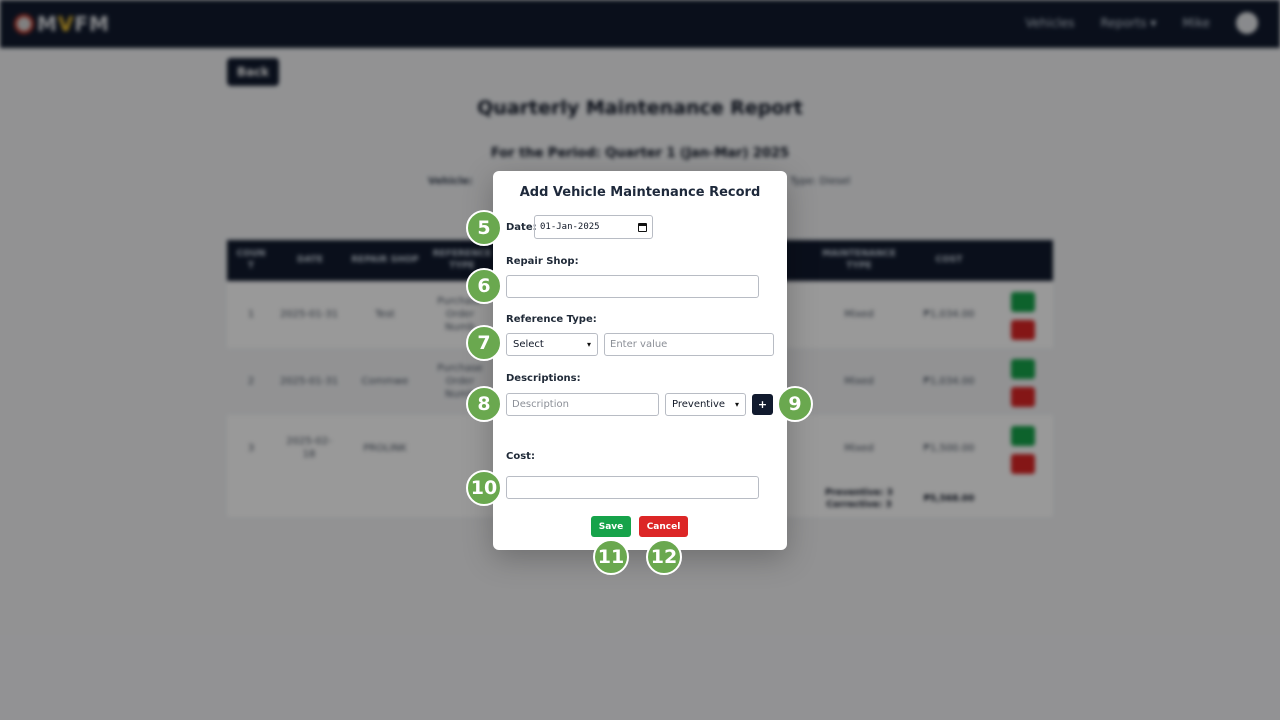  What do you see at coordinates (582, 404) in the screenshot?
I see `description-input` at bounding box center [582, 404].